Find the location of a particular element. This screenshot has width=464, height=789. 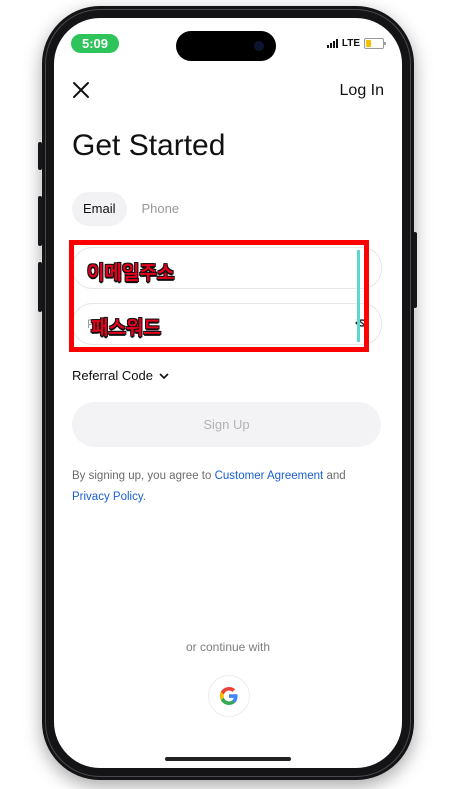

page-title: Get Started is located at coordinates (149, 145).